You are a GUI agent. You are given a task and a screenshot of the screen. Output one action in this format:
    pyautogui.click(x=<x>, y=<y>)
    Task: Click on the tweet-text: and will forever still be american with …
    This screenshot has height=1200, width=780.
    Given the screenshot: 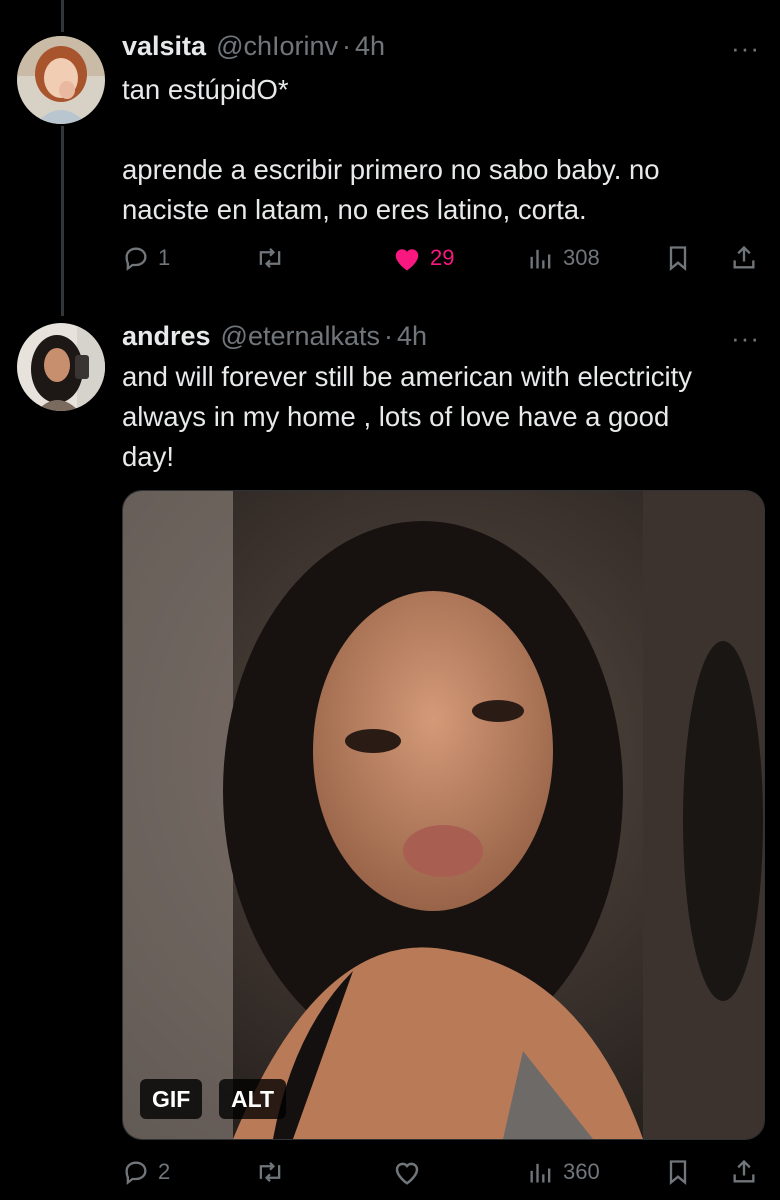 What is the action you would take?
    pyautogui.click(x=411, y=416)
    